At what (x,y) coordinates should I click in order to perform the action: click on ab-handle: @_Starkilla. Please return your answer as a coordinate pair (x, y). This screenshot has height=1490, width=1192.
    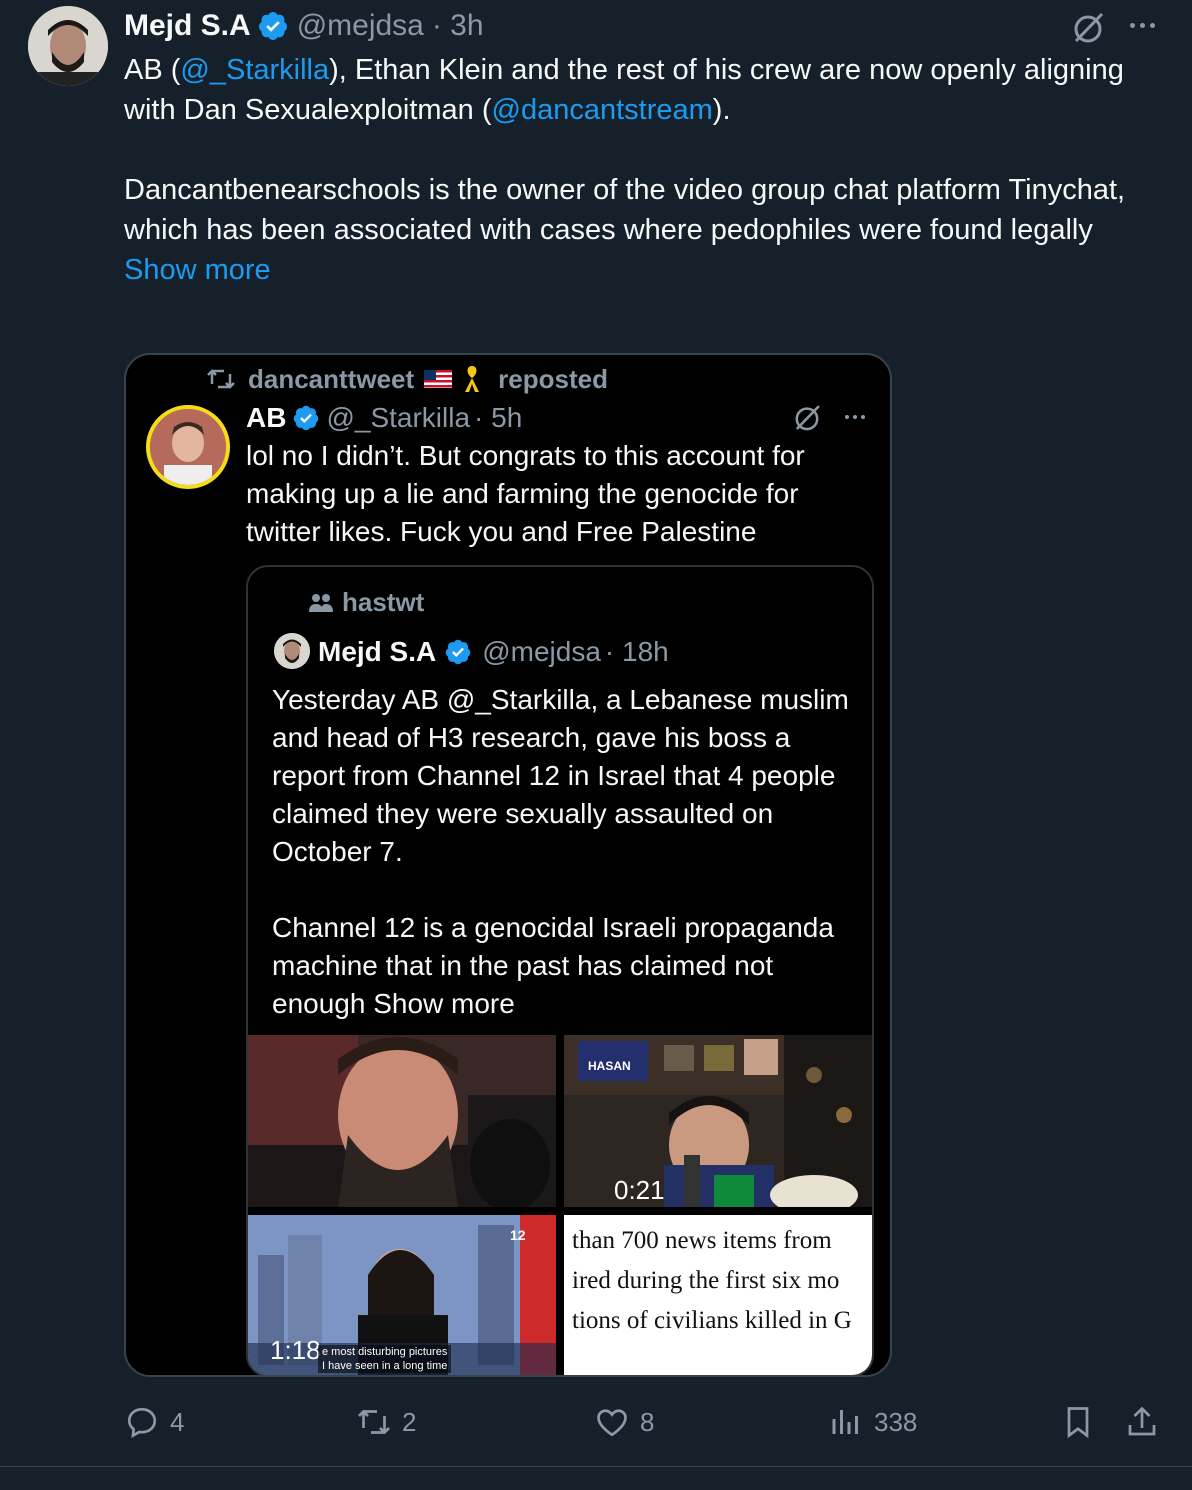
    Looking at the image, I should click on (398, 417).